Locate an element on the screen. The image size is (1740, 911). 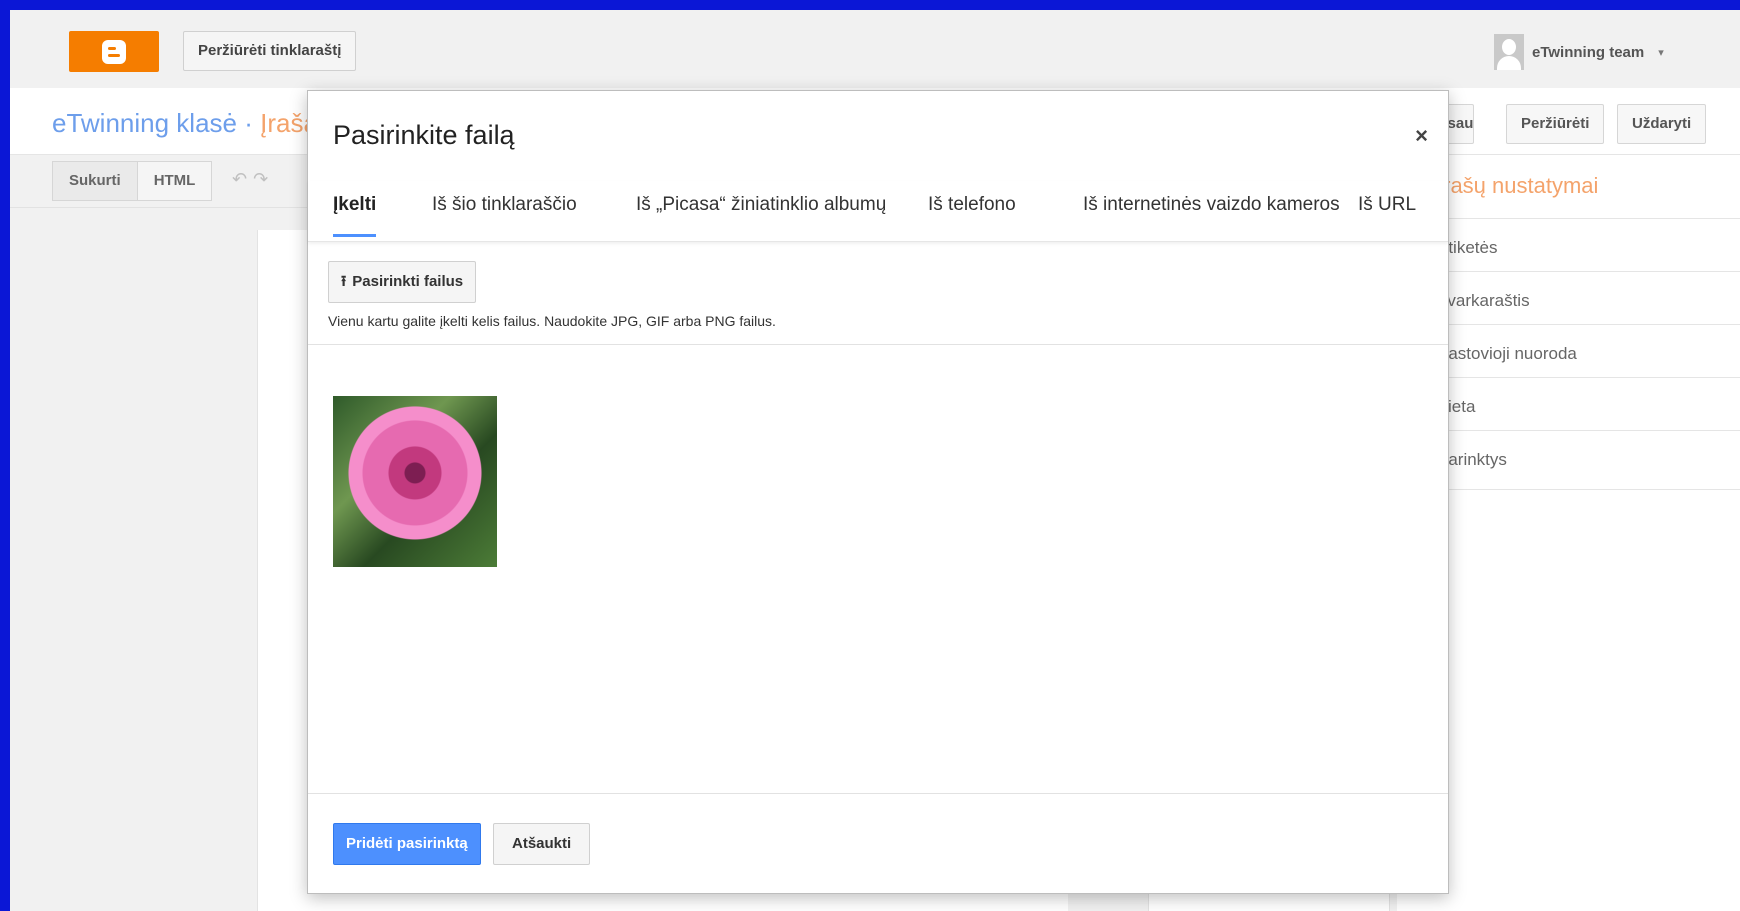
preview-button: Peržiūrėti is located at coordinates (1555, 124).